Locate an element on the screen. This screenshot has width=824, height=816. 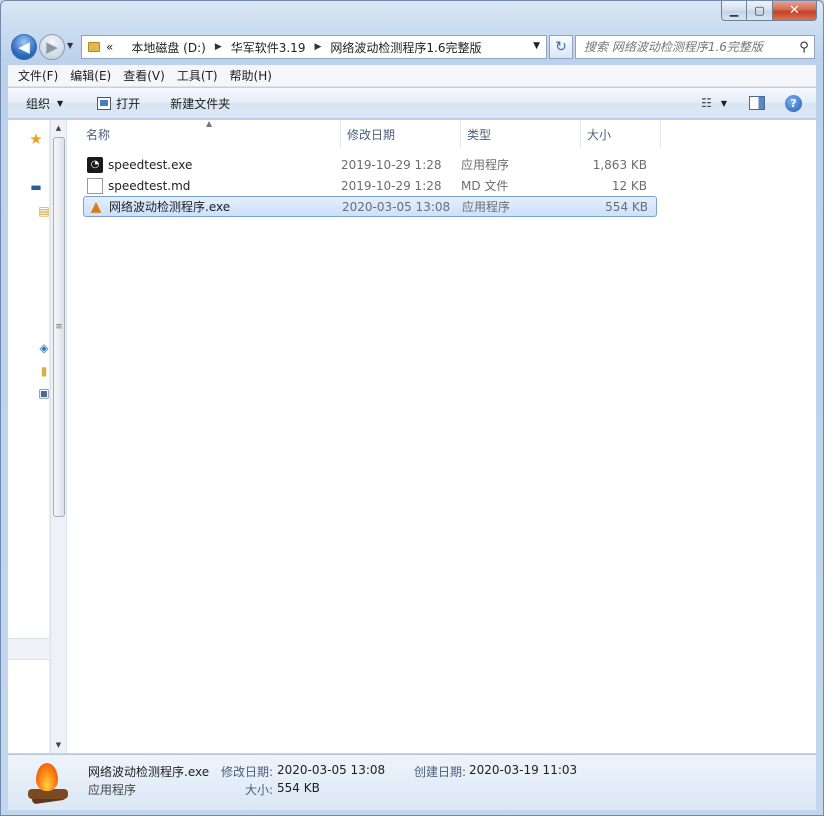
speedtest-app-icon: ◔ is located at coordinates (95, 164).